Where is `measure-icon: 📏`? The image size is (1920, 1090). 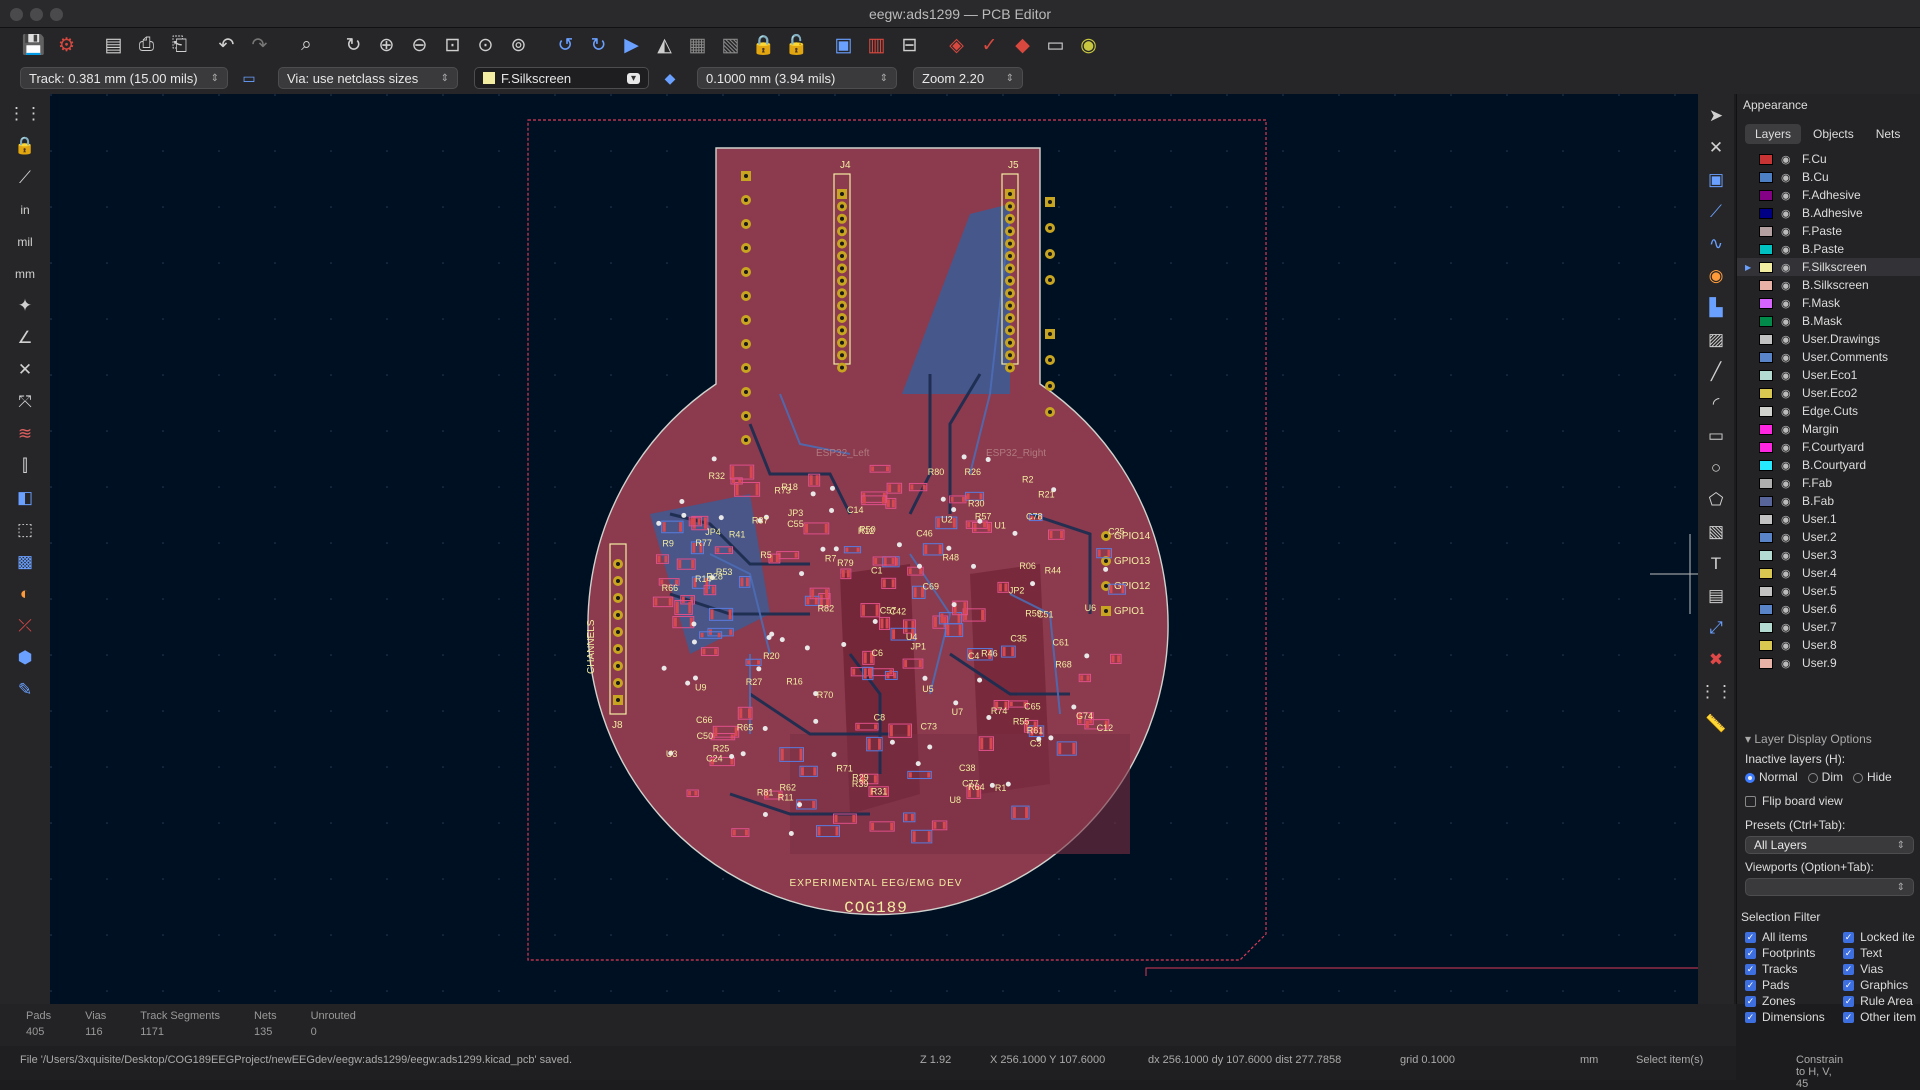 measure-icon: 📏 is located at coordinates (1716, 724).